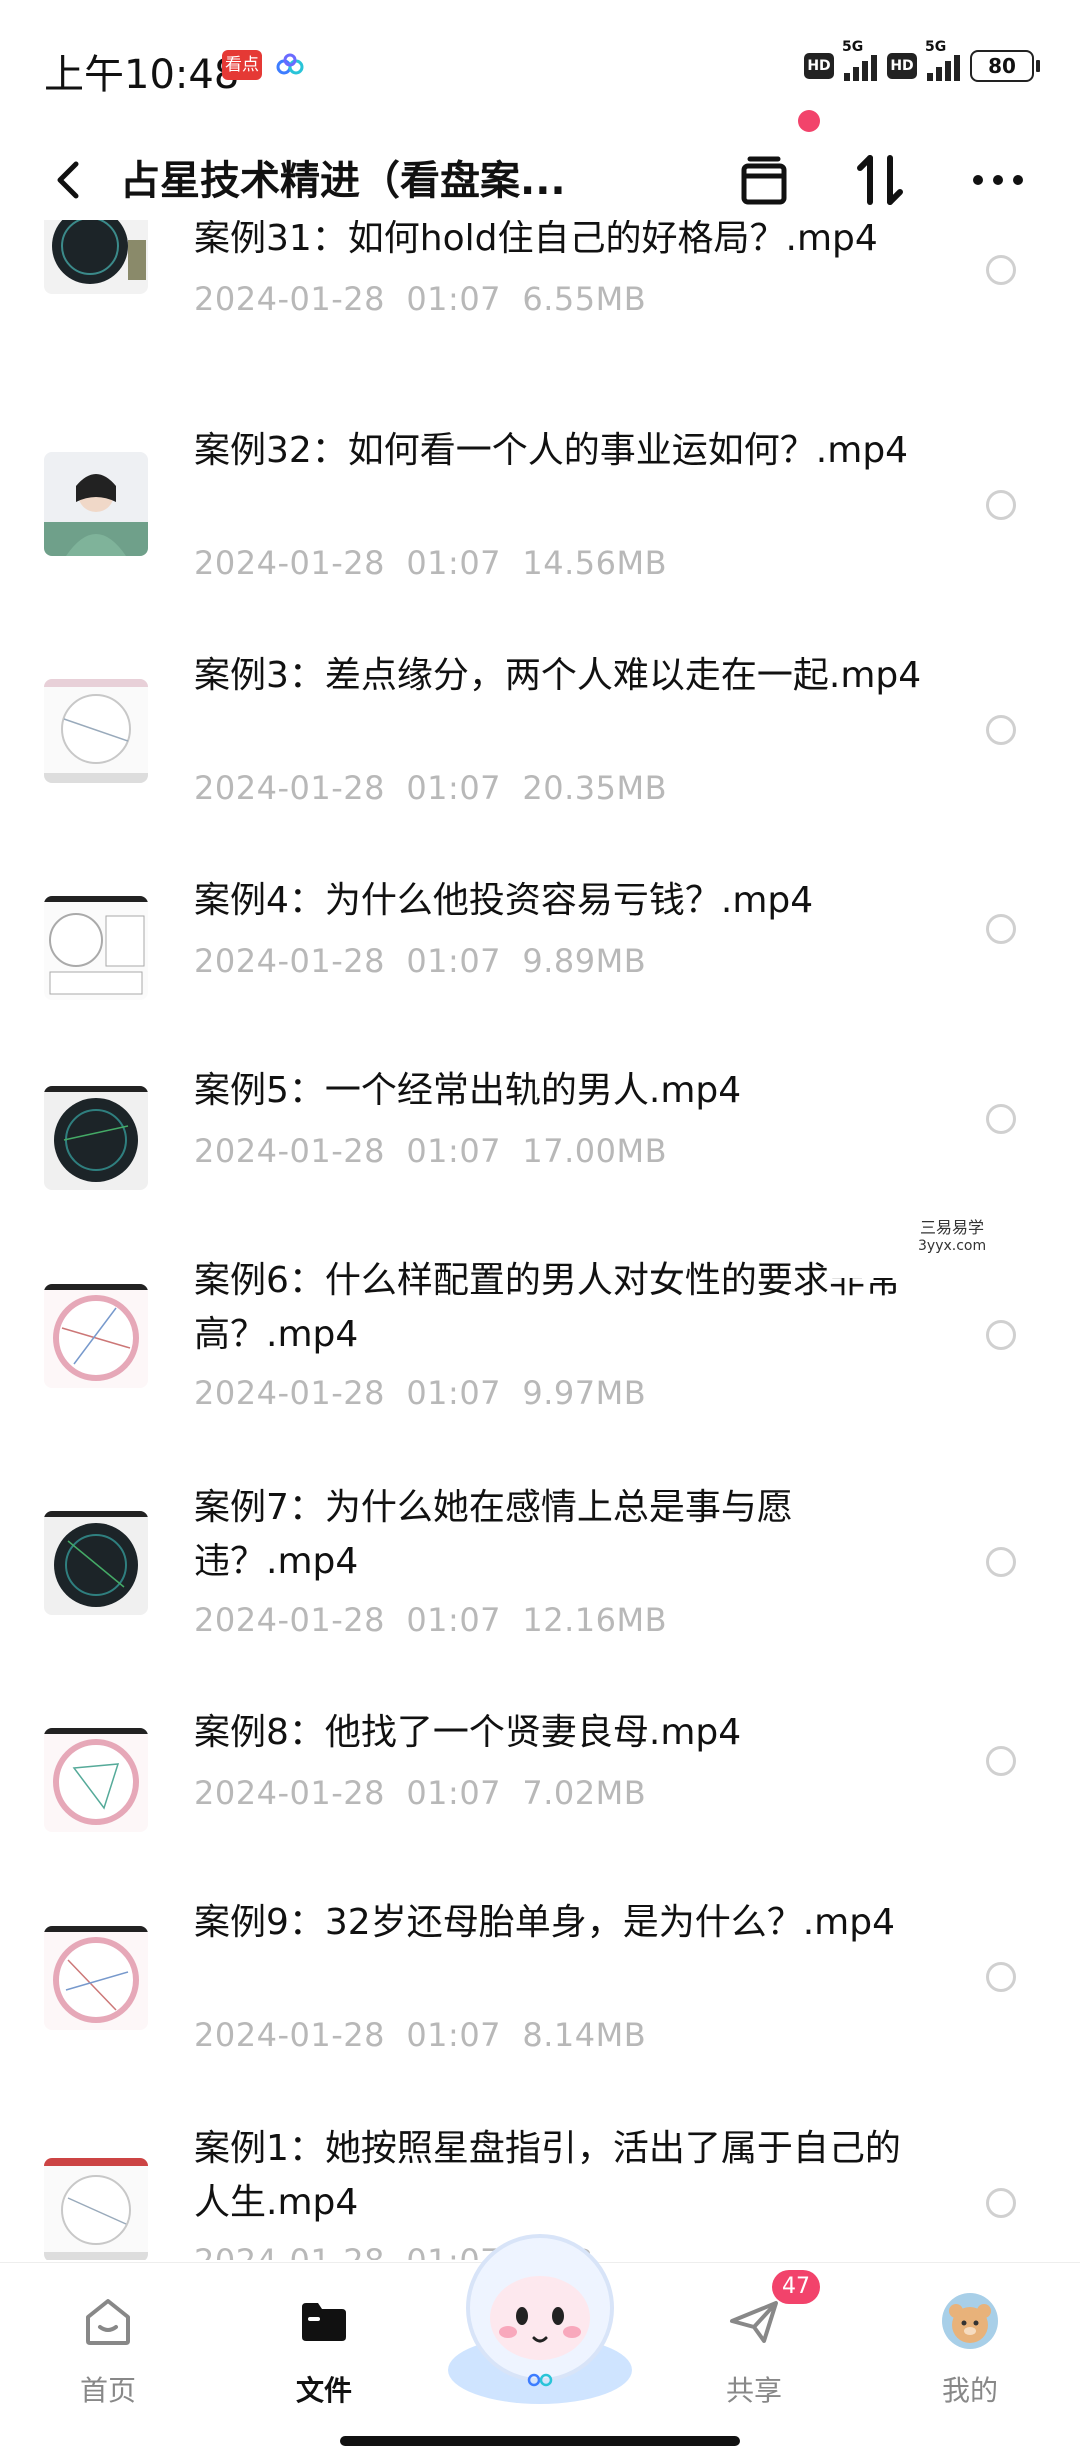  I want to click on file-name: 案例5：一个经常出轨的男人.mp4, so click(468, 1090).